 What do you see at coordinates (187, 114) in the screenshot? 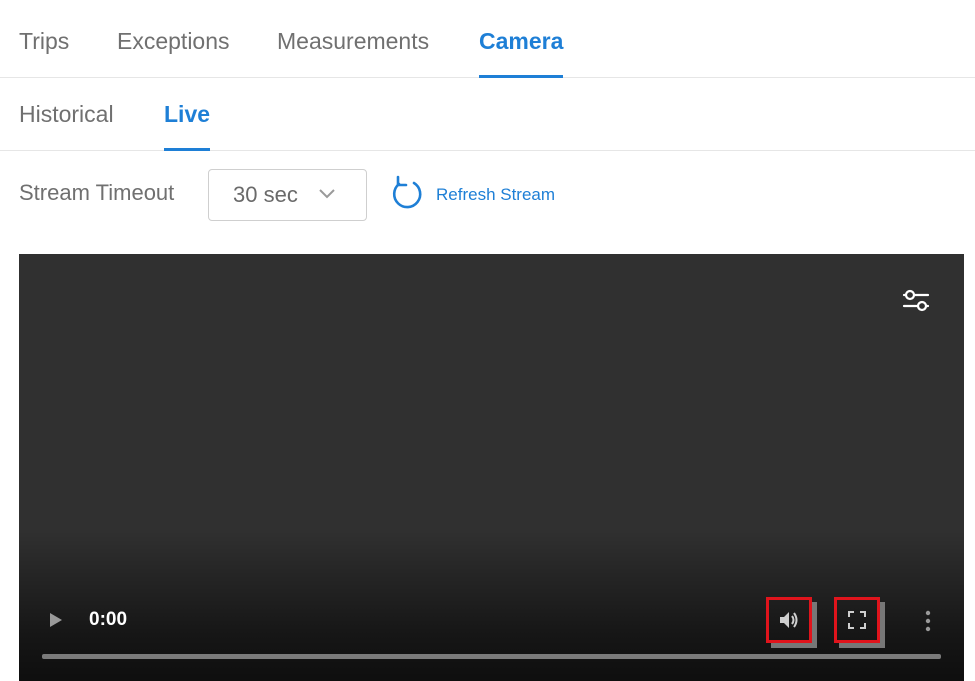
I see `tab-live: Live` at bounding box center [187, 114].